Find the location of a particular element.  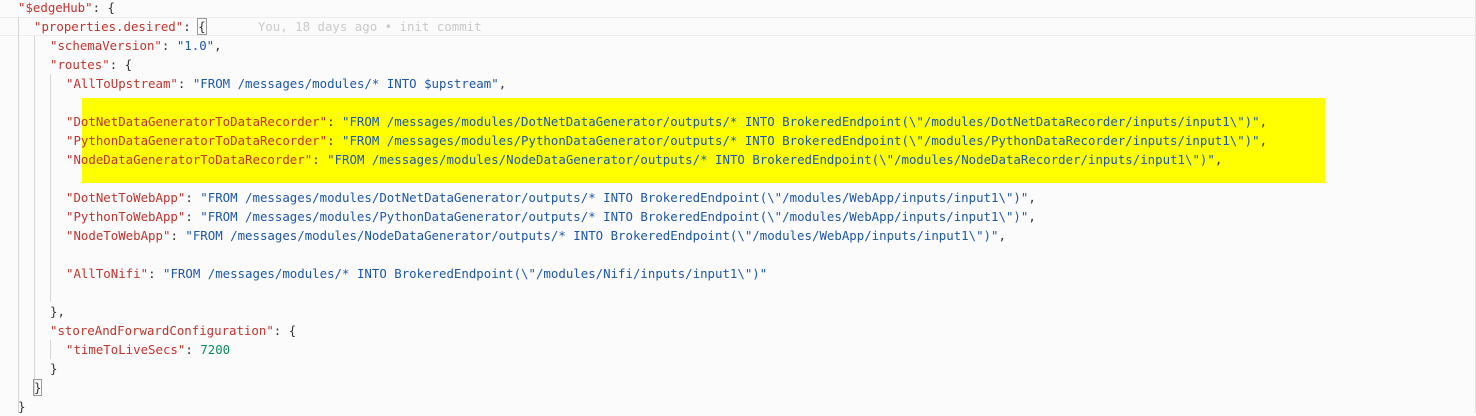

json-key: "$edgeHub" is located at coordinates (55, 7).